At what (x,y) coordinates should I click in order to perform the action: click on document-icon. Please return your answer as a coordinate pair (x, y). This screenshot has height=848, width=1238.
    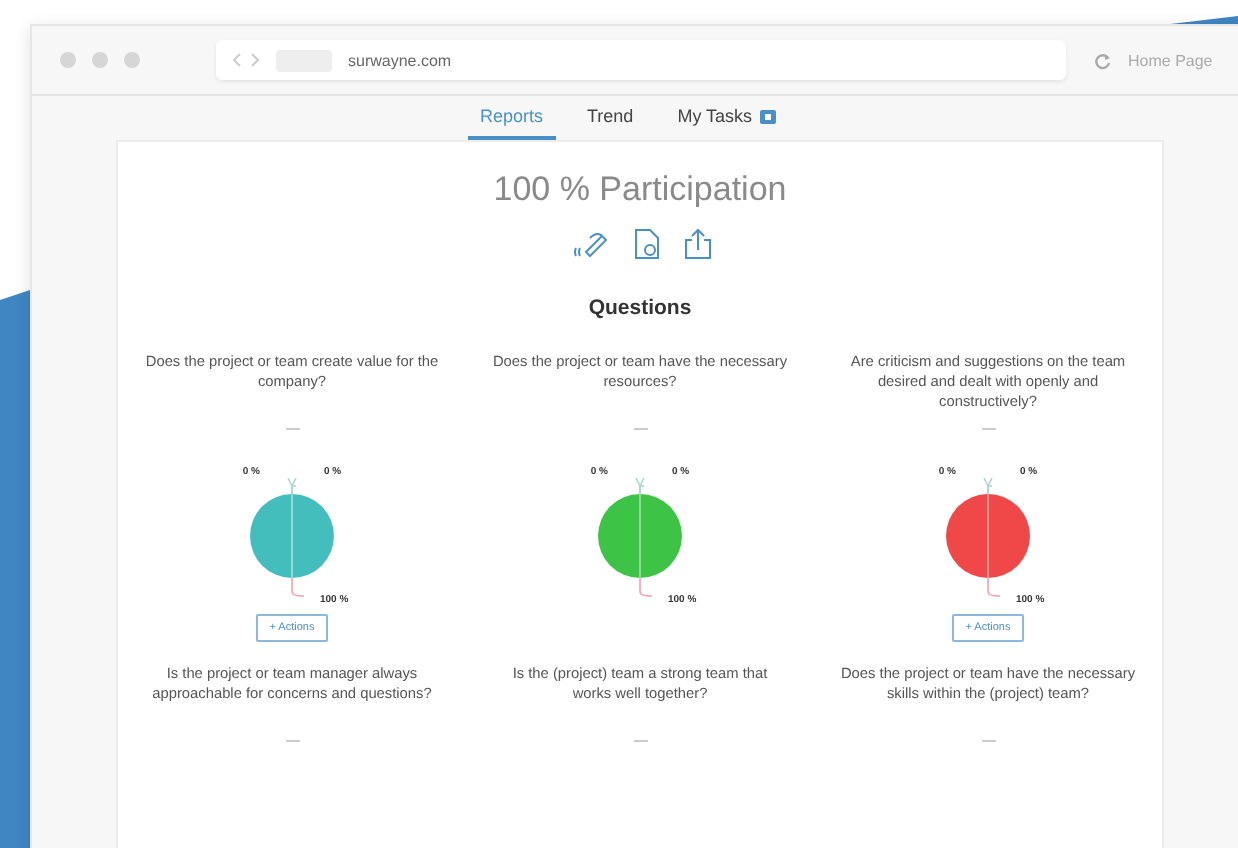
    Looking at the image, I should click on (646, 244).